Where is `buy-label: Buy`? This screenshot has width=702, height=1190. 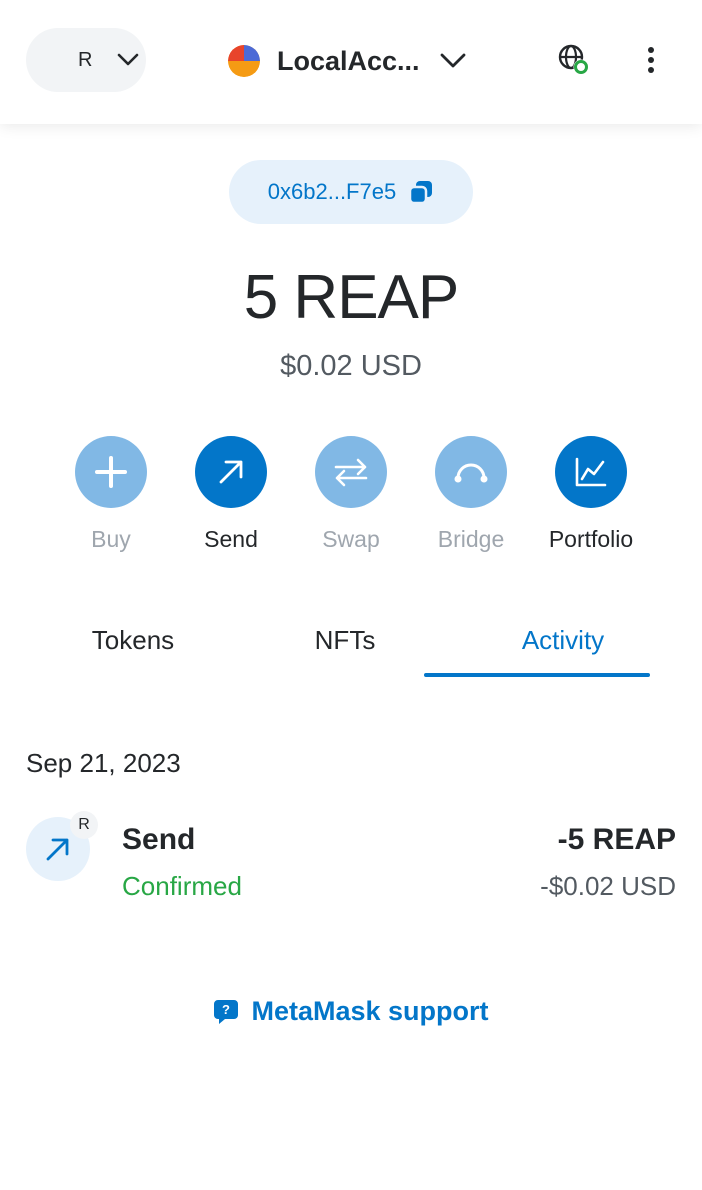
buy-label: Buy is located at coordinates (111, 539).